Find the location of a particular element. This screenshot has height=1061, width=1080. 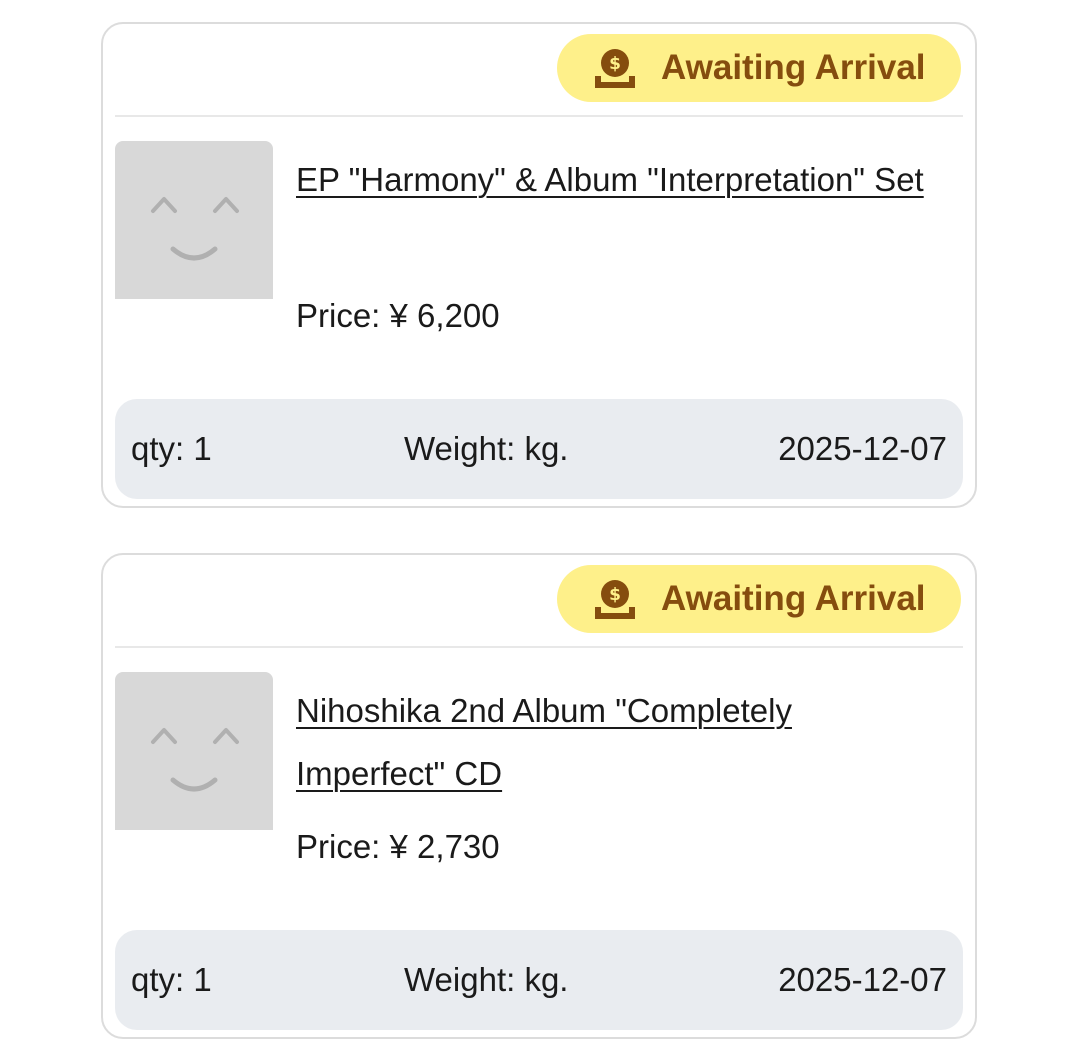

product-price: Price: ¥ 6,200 is located at coordinates (398, 315).